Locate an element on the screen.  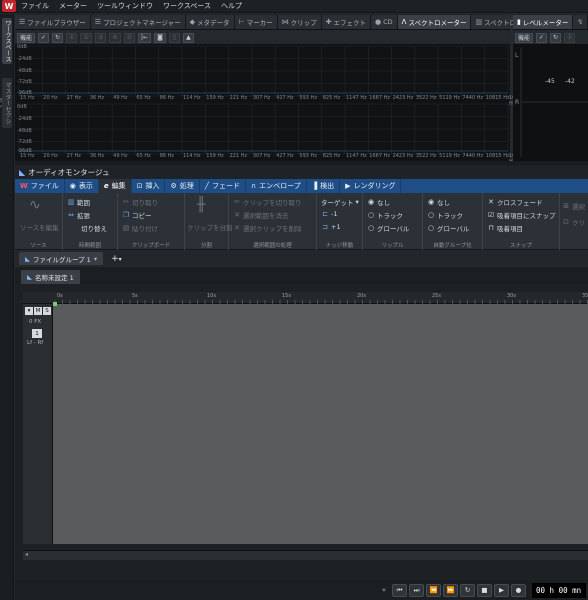
tab-clip: ⋈ クリップ is located at coordinates (299, 22).